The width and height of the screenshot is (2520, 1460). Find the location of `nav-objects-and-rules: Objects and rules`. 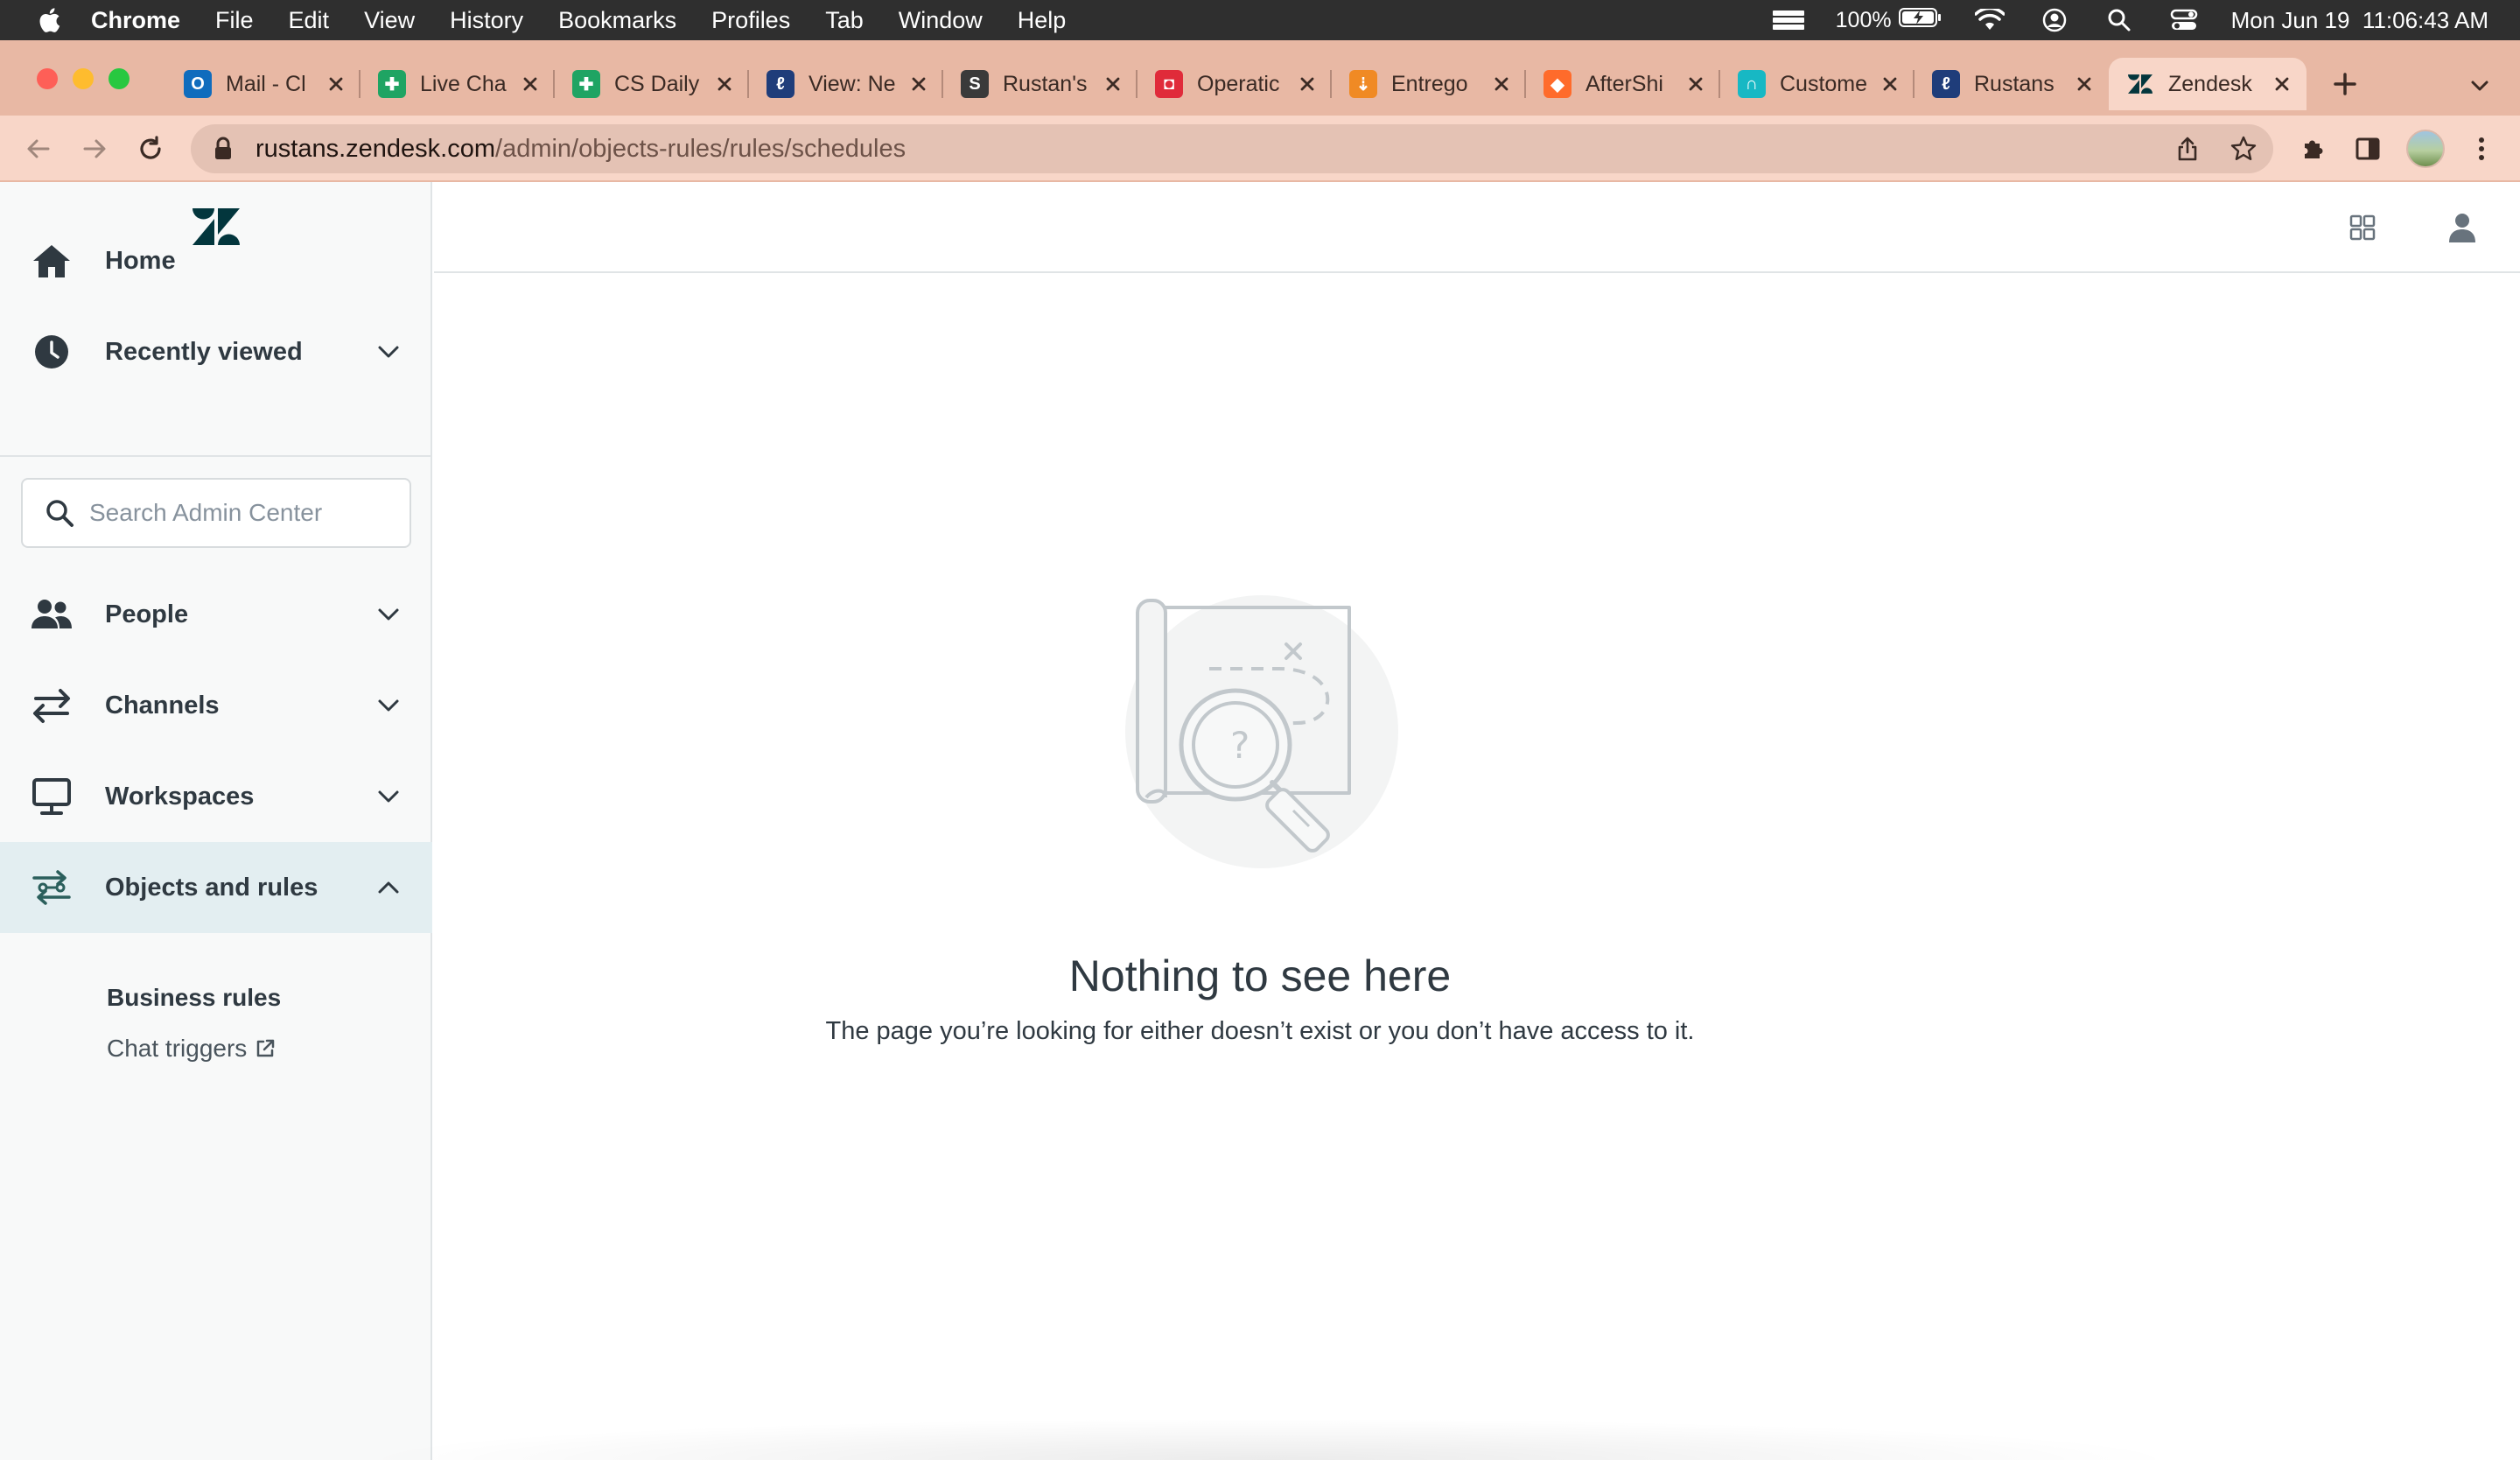

nav-objects-and-rules: Objects and rules is located at coordinates (216, 888).